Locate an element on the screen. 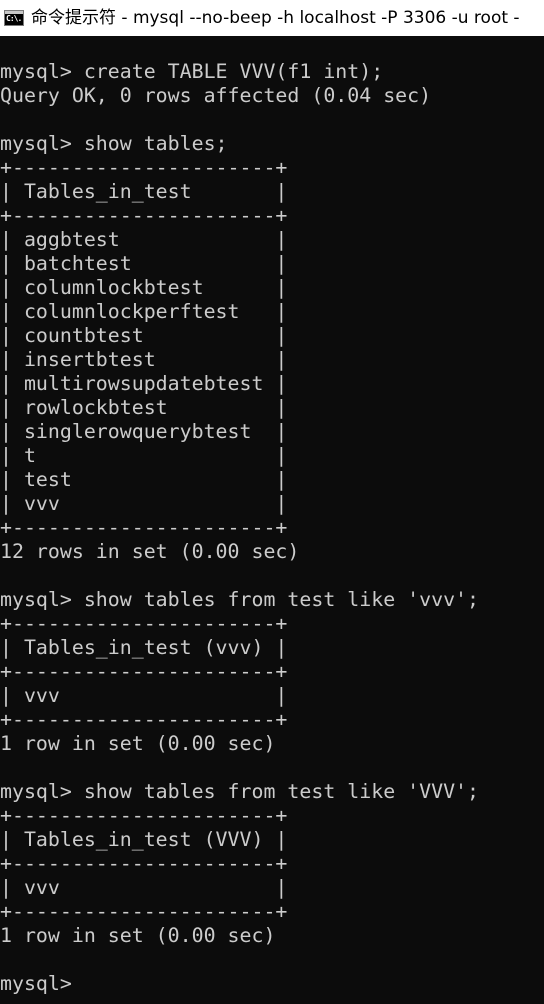 Image resolution: width=544 pixels, height=1004 pixels. console-line: | insertbtest | is located at coordinates (144, 359).